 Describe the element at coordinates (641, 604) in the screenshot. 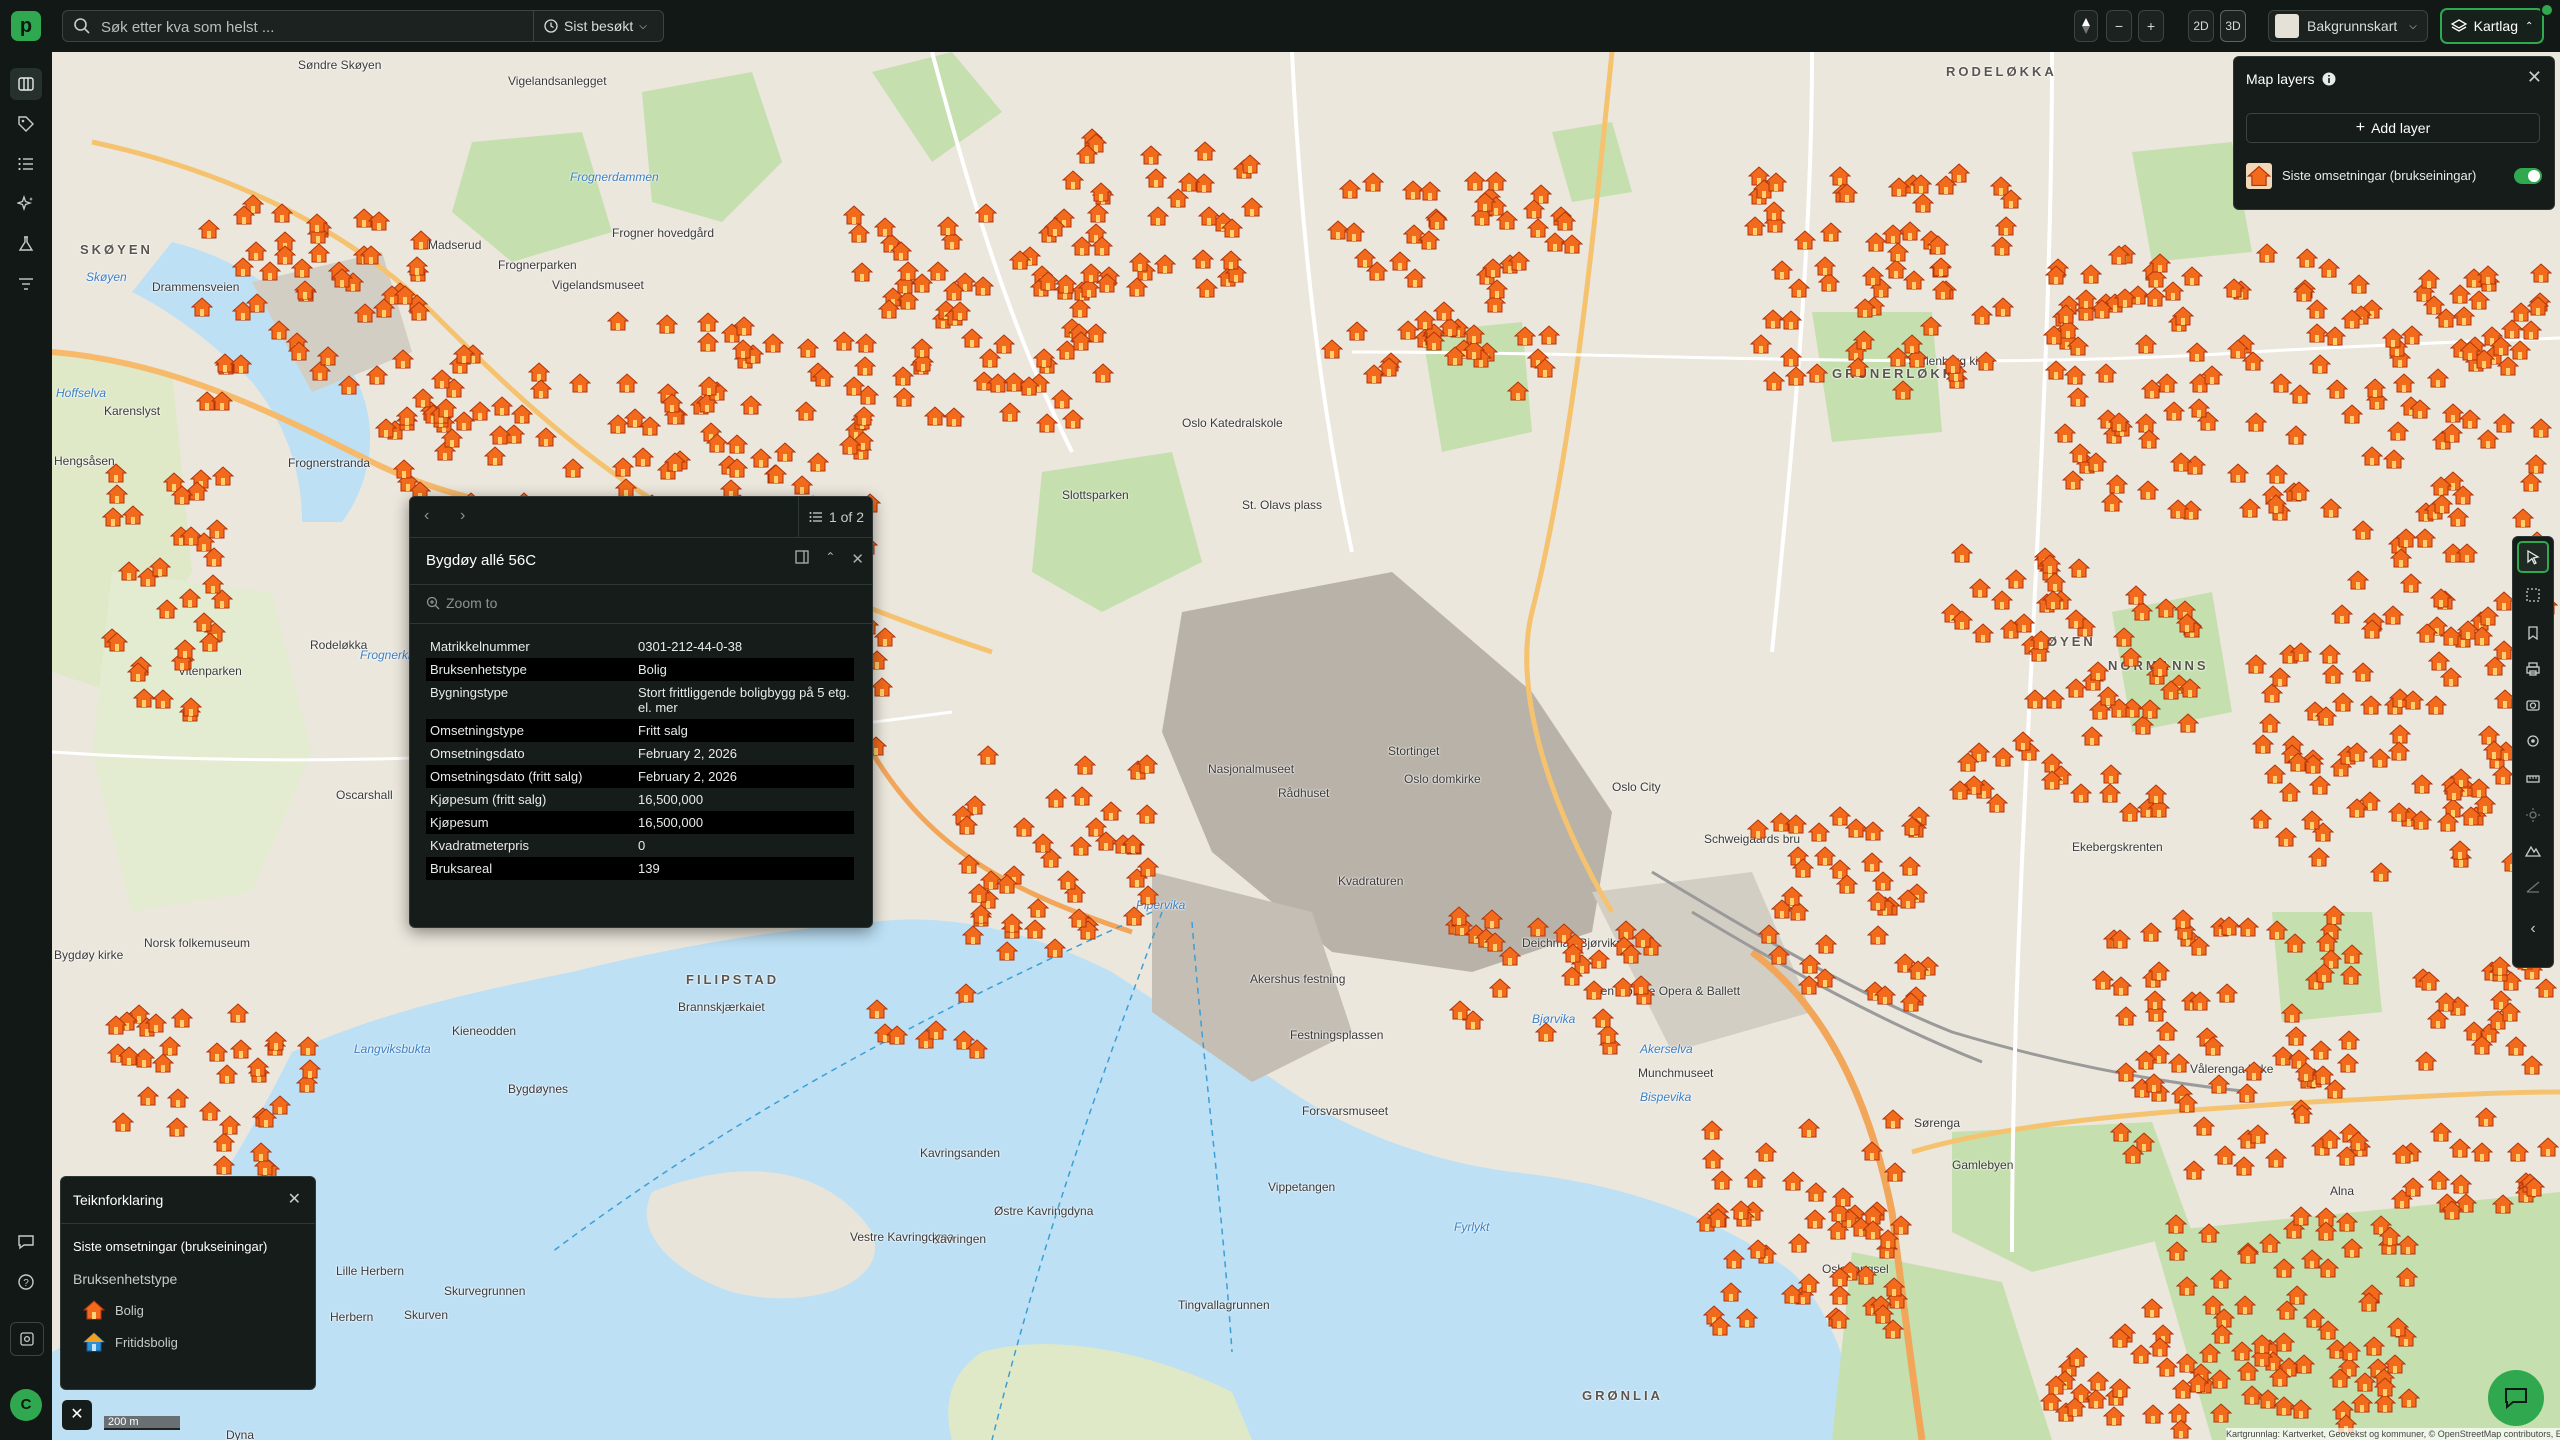

I see `zoom-to-action: Zoom to` at that location.